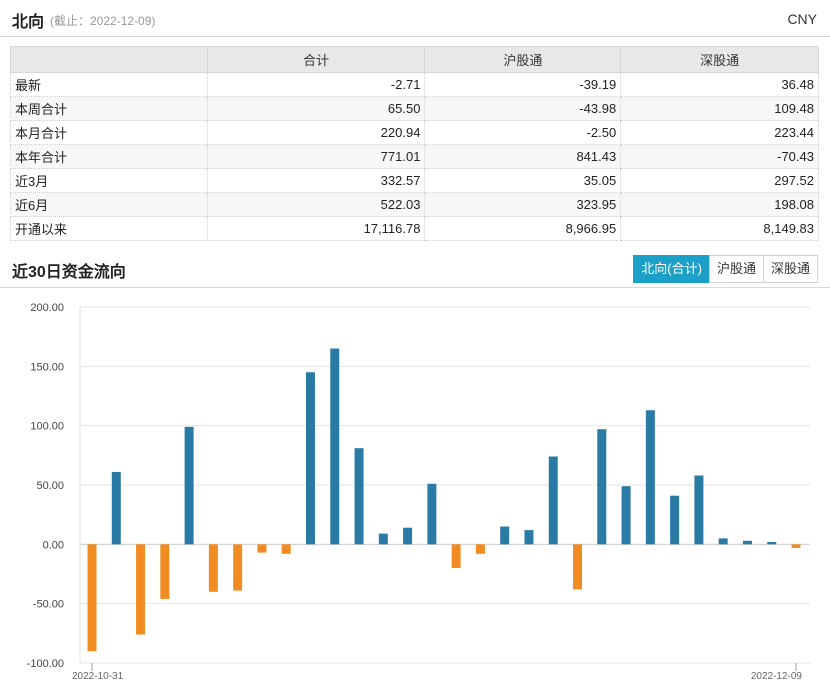 The height and width of the screenshot is (697, 830). What do you see at coordinates (316, 132) in the screenshot?
I see `cell-total: 220.94` at bounding box center [316, 132].